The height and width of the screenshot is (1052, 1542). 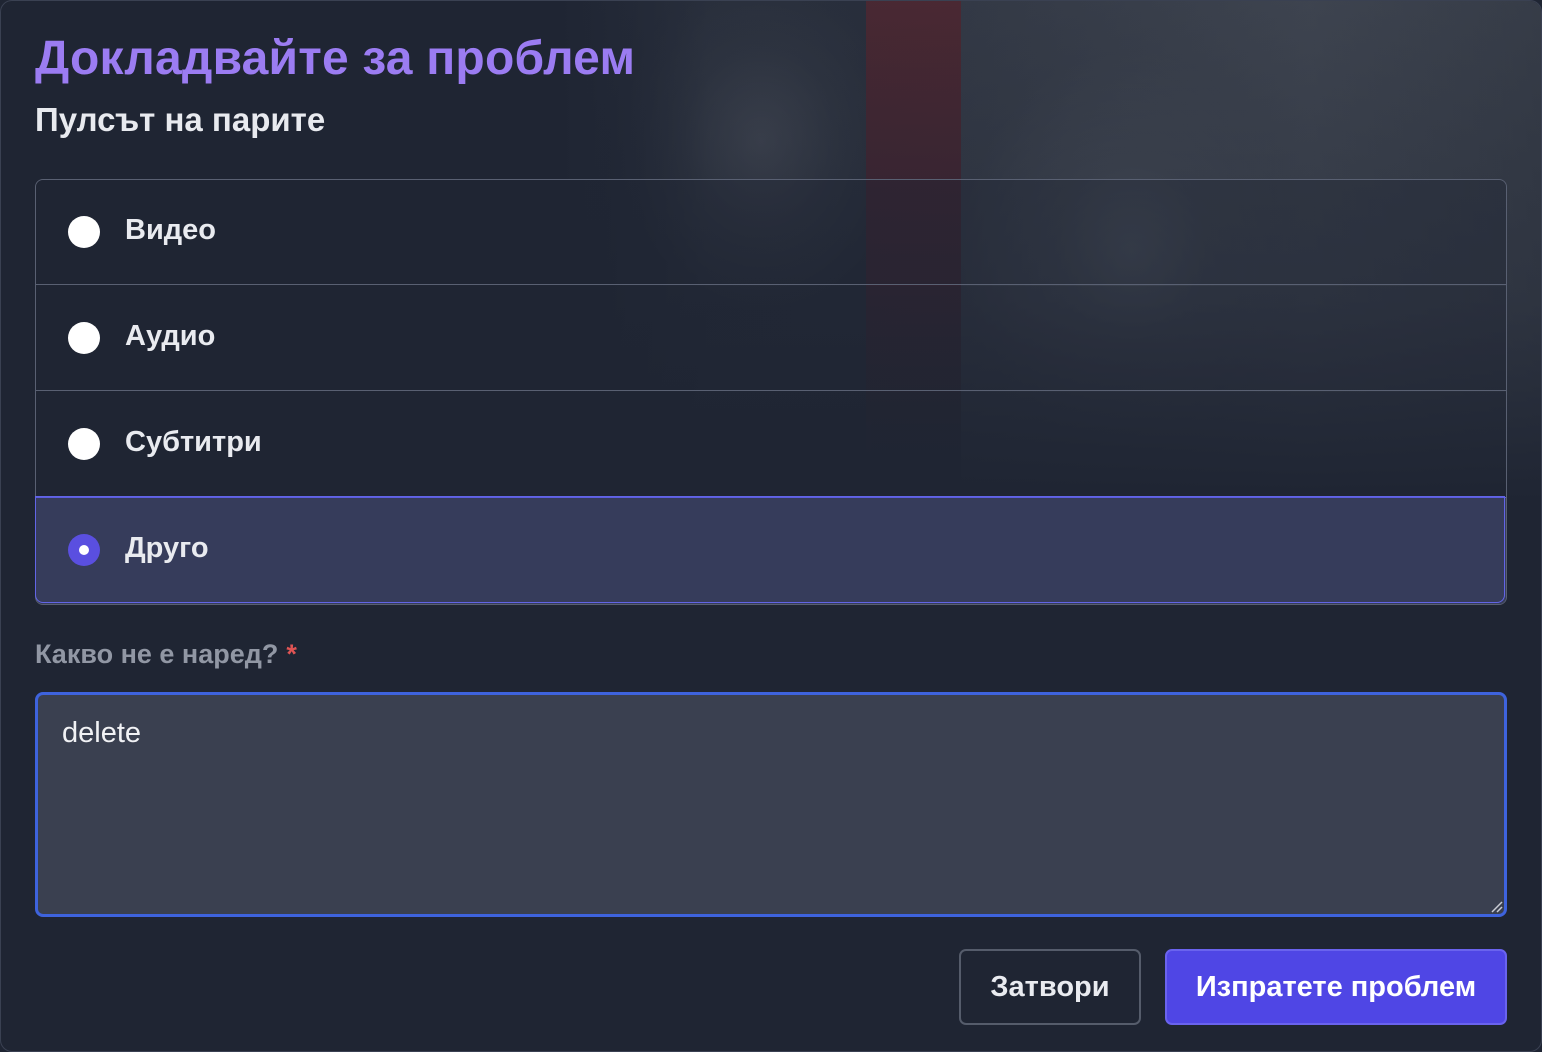 I want to click on modal-title: Докладвайте за проблем, so click(x=335, y=58).